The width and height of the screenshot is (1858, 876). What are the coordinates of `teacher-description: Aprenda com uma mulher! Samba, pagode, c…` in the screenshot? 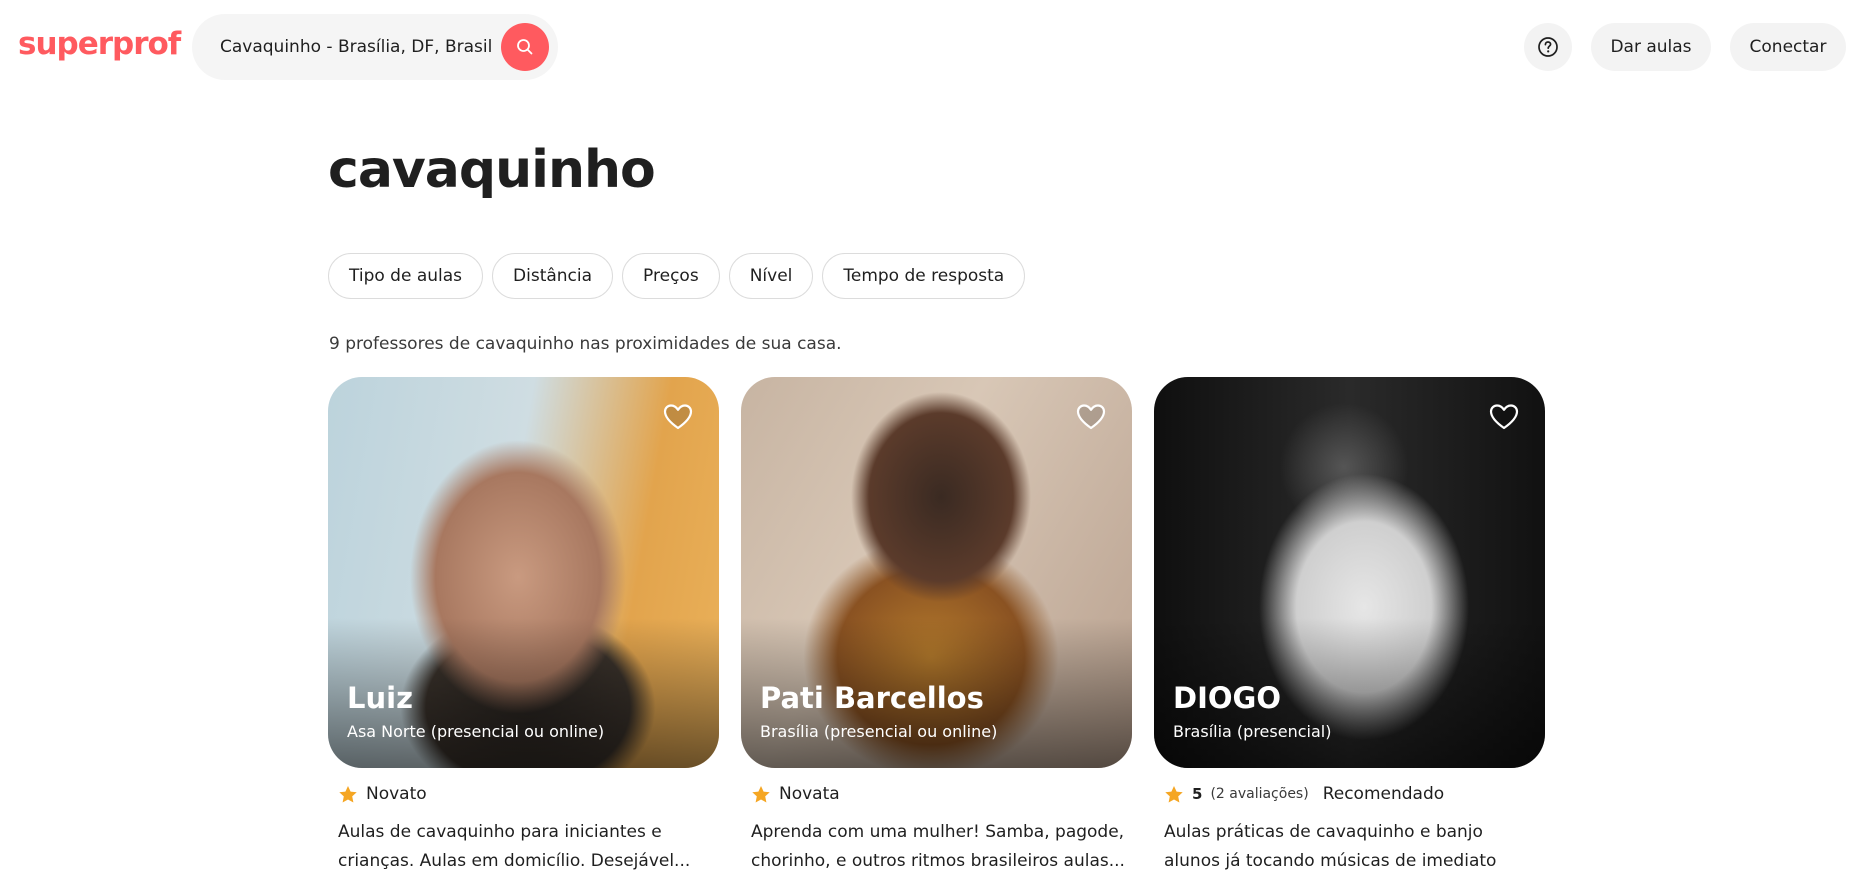 It's located at (938, 846).